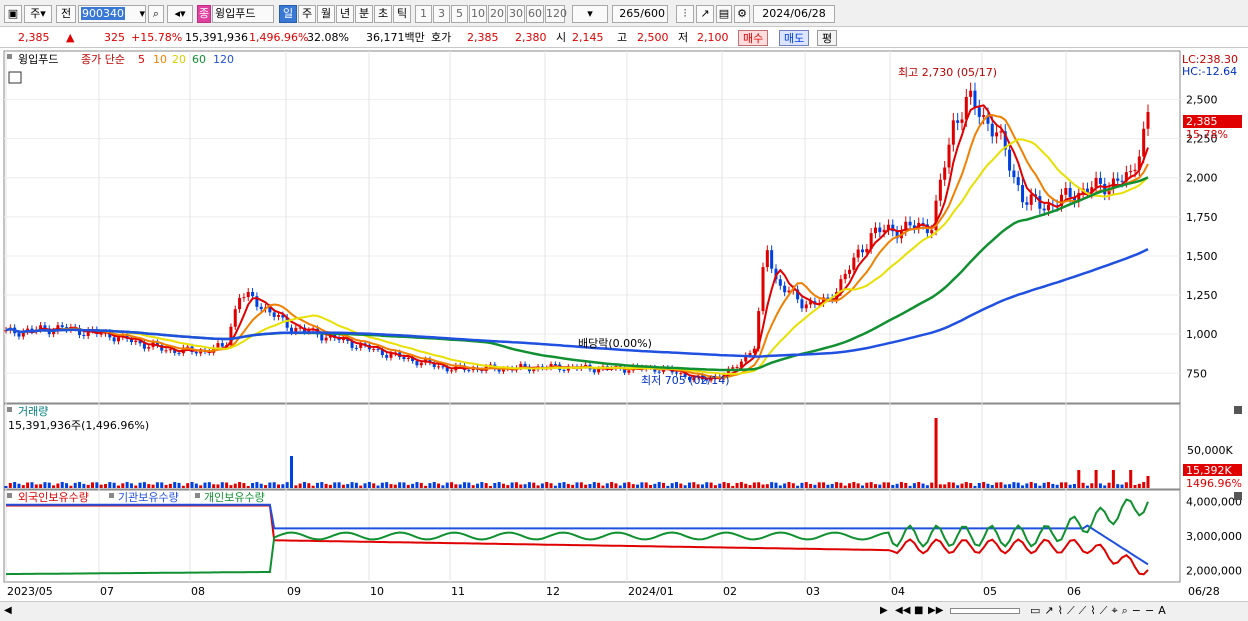 This screenshot has width=1248, height=621. Describe the element at coordinates (827, 38) in the screenshot. I see `eval-button: 평` at that location.